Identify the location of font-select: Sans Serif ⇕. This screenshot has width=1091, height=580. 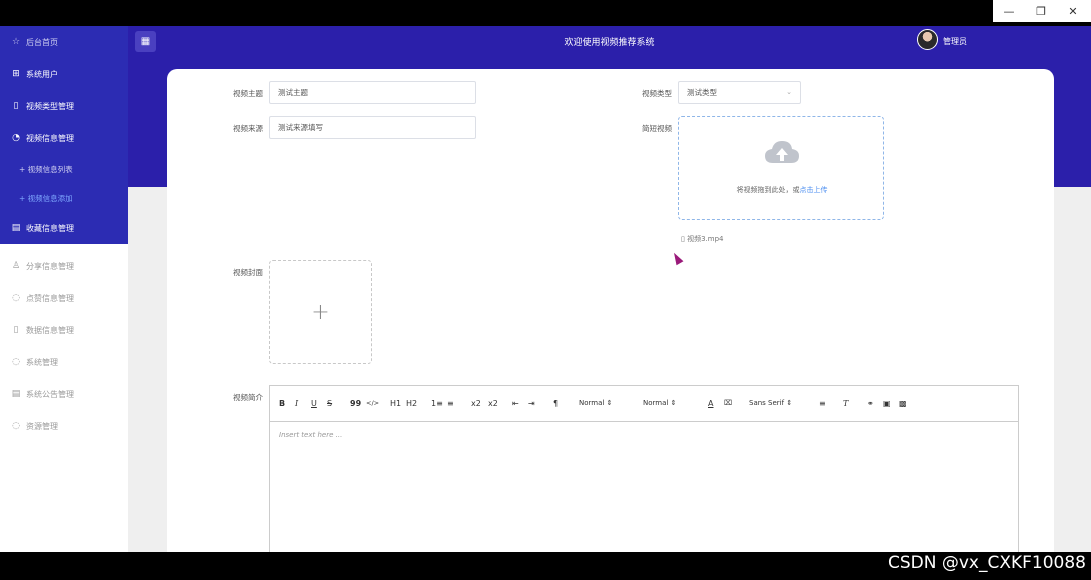
(770, 403).